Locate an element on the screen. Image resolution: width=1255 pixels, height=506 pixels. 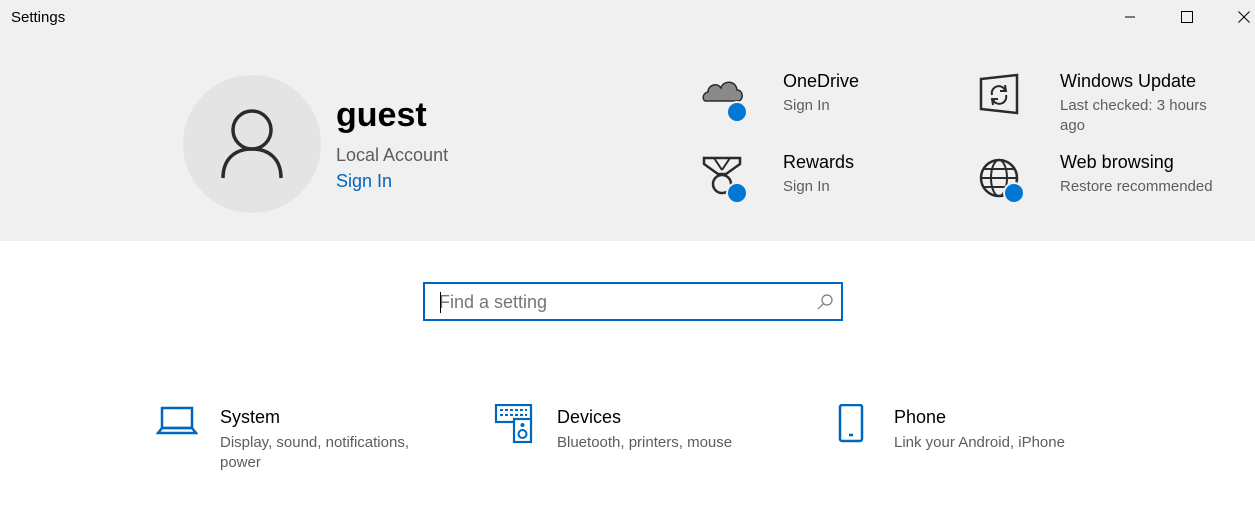
phone-icon is located at coordinates (851, 423).